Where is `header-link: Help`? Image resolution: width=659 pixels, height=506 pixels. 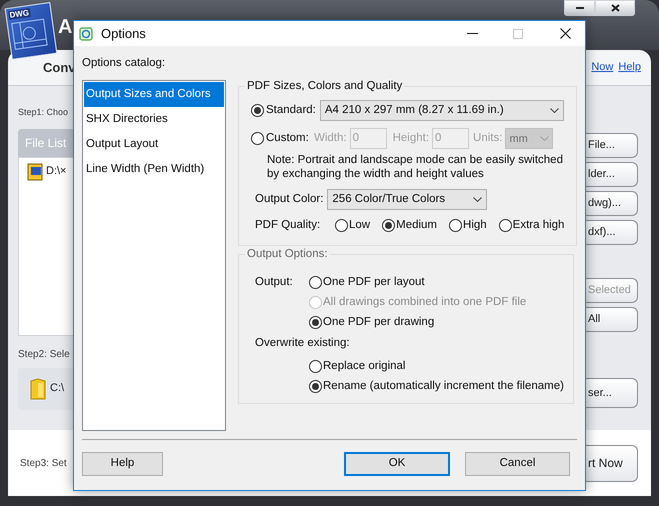
header-link: Help is located at coordinates (629, 67).